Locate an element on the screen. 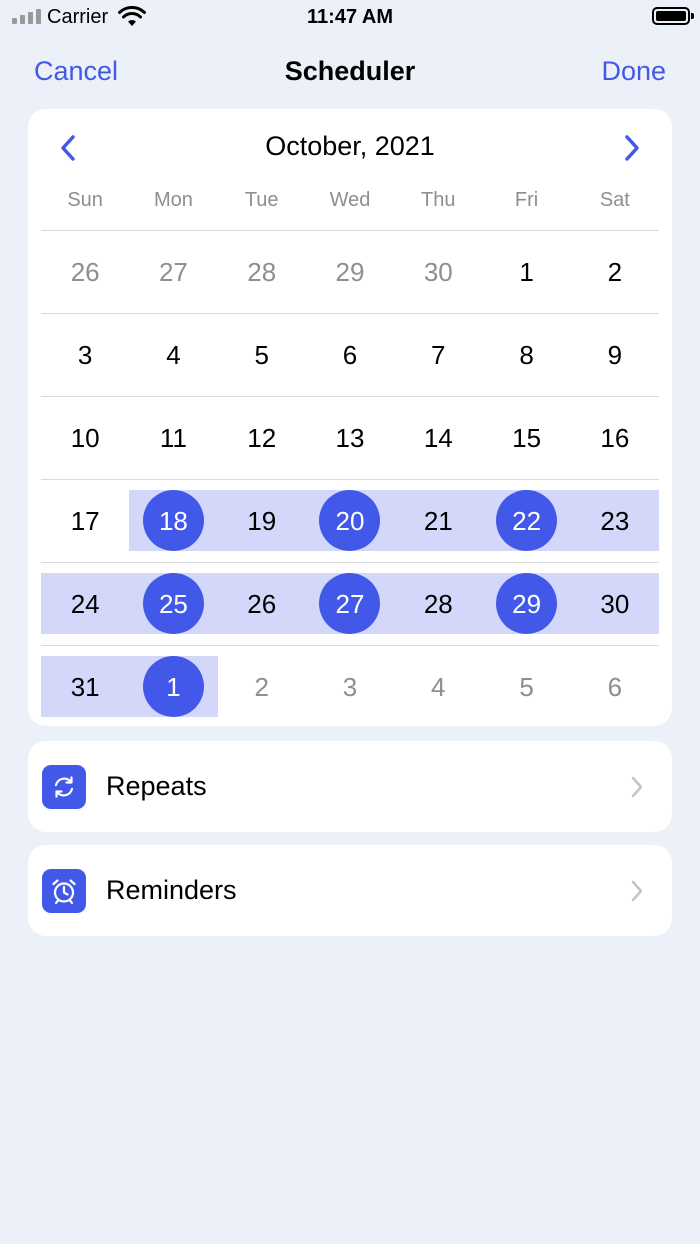 The height and width of the screenshot is (1244, 700). status-bar: Carrier 11:47 AM is located at coordinates (350, 18).